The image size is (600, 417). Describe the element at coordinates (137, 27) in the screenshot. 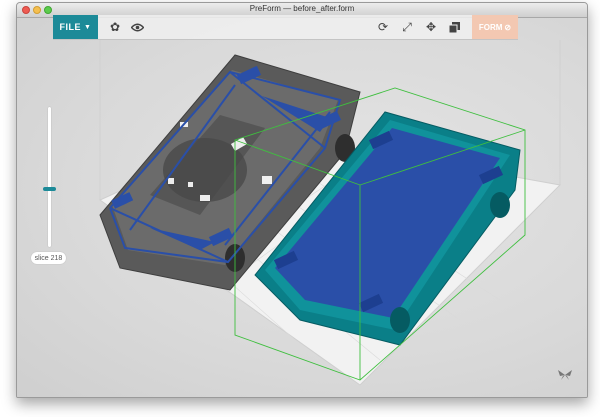

I see `eye-icon` at that location.